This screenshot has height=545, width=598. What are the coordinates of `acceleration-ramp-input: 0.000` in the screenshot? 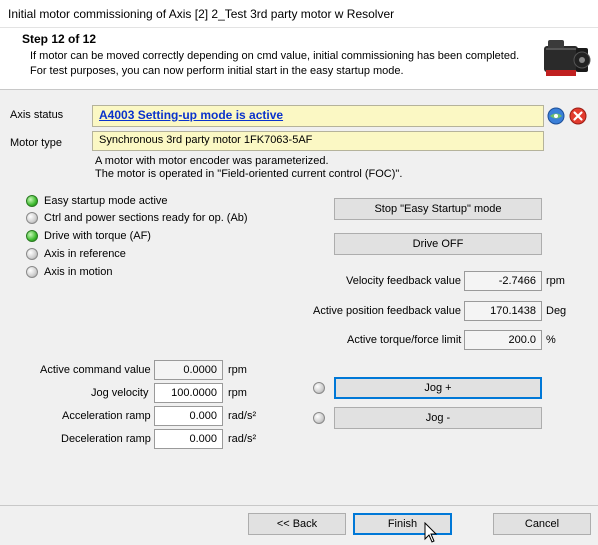 It's located at (188, 416).